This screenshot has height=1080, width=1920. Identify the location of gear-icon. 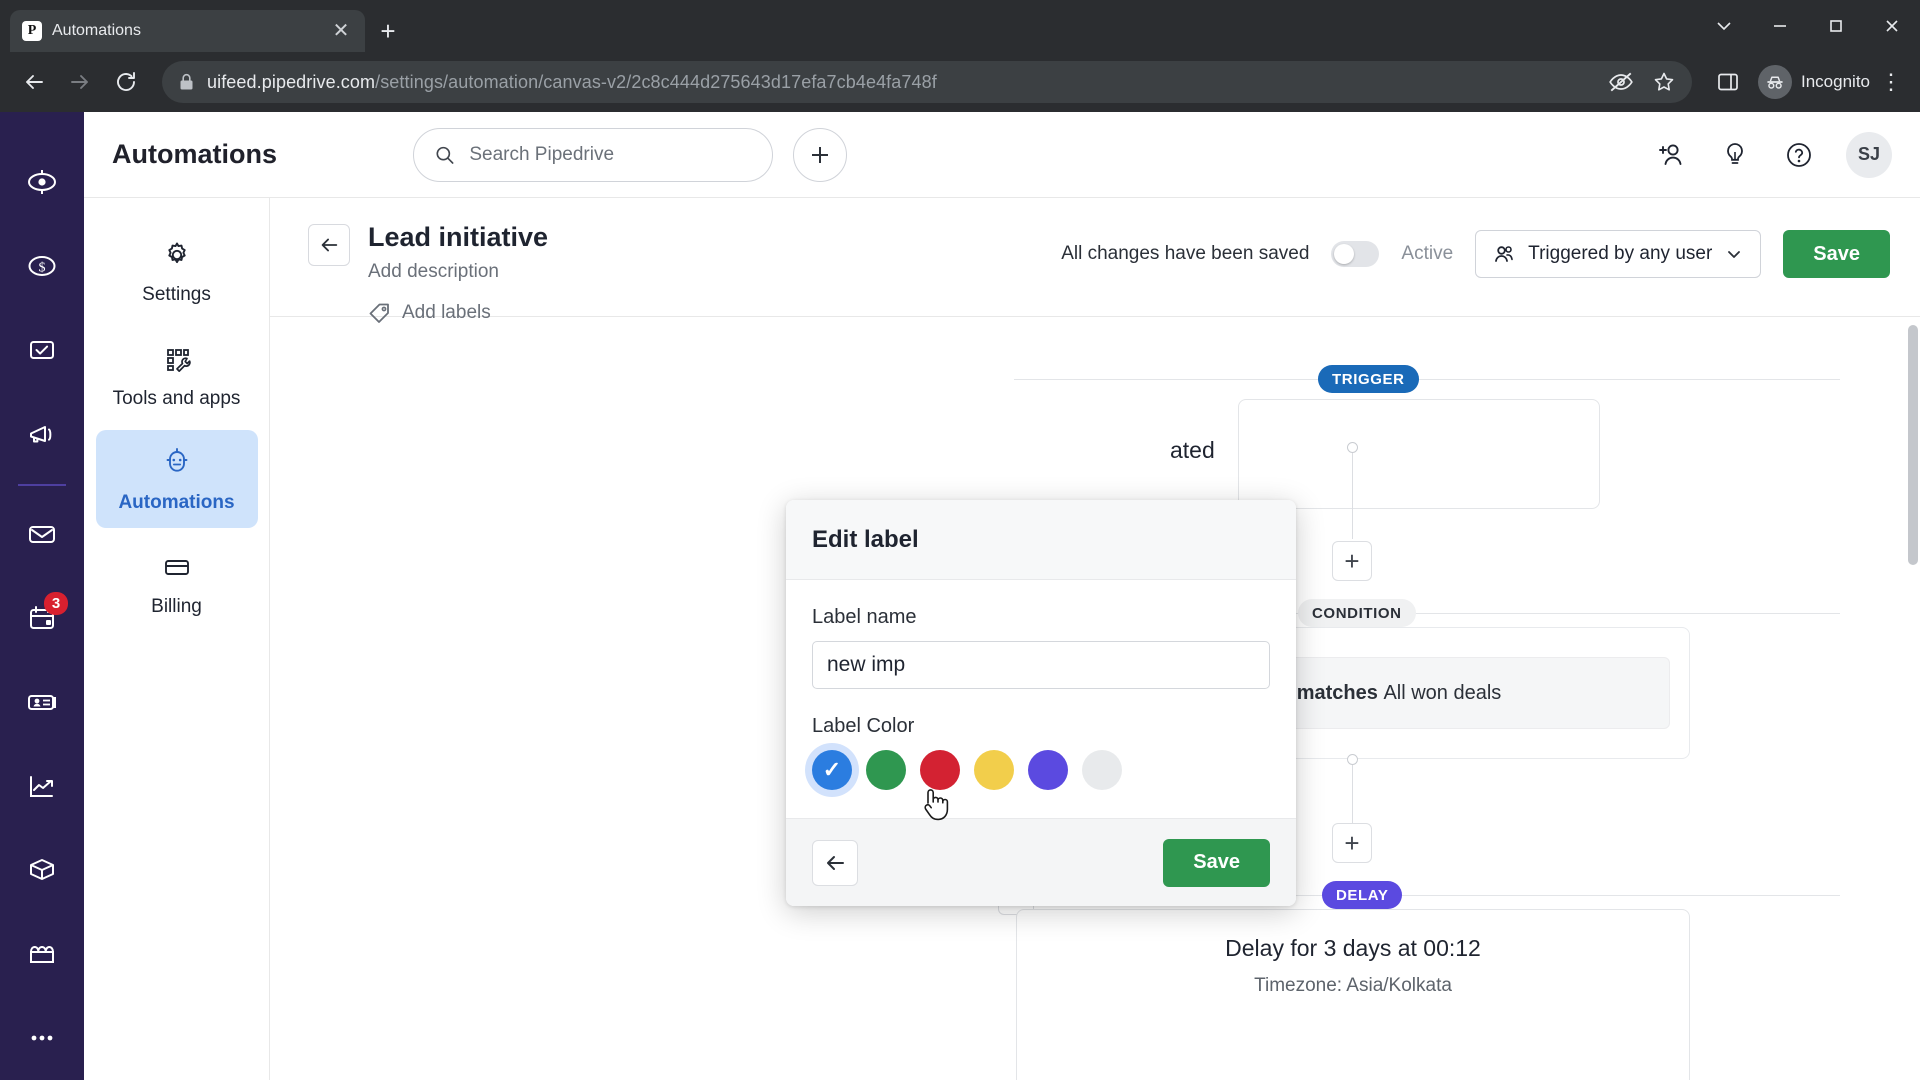
(176, 253).